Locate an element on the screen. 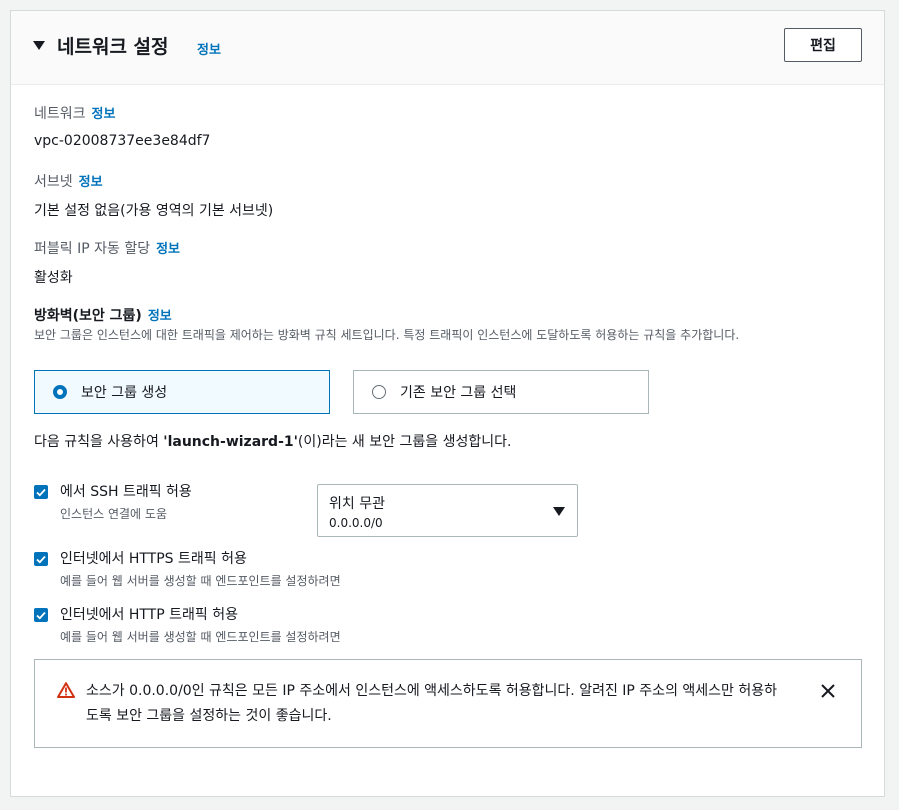 This screenshot has width=899, height=810. security-group-name: 'launch-wizard-1' is located at coordinates (230, 442).